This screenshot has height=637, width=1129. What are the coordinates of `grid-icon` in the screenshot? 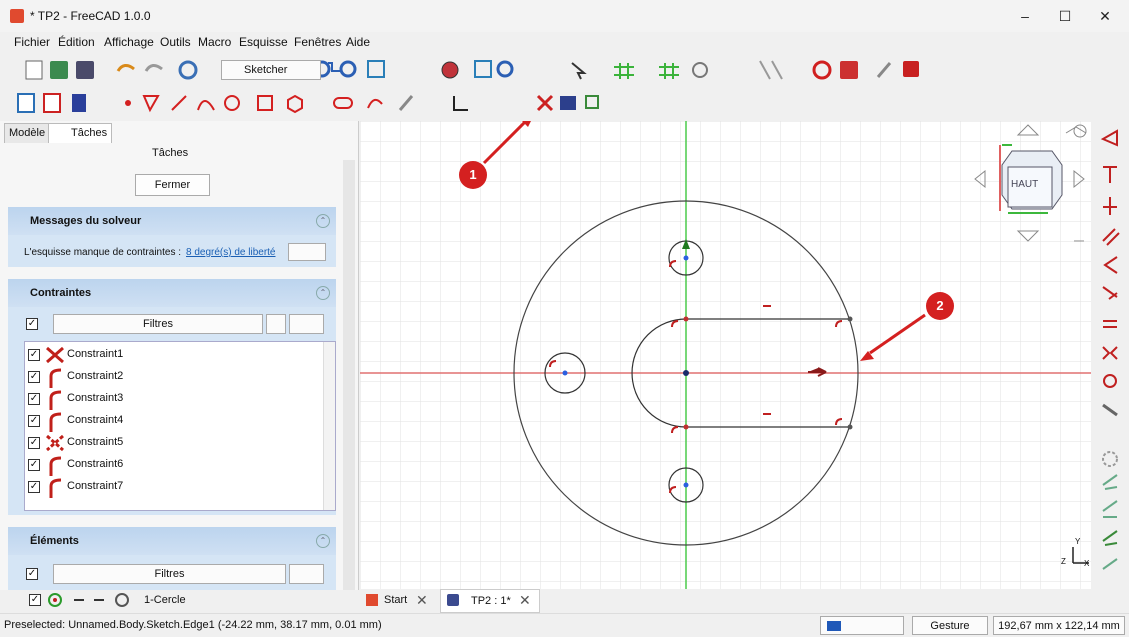 It's located at (624, 71).